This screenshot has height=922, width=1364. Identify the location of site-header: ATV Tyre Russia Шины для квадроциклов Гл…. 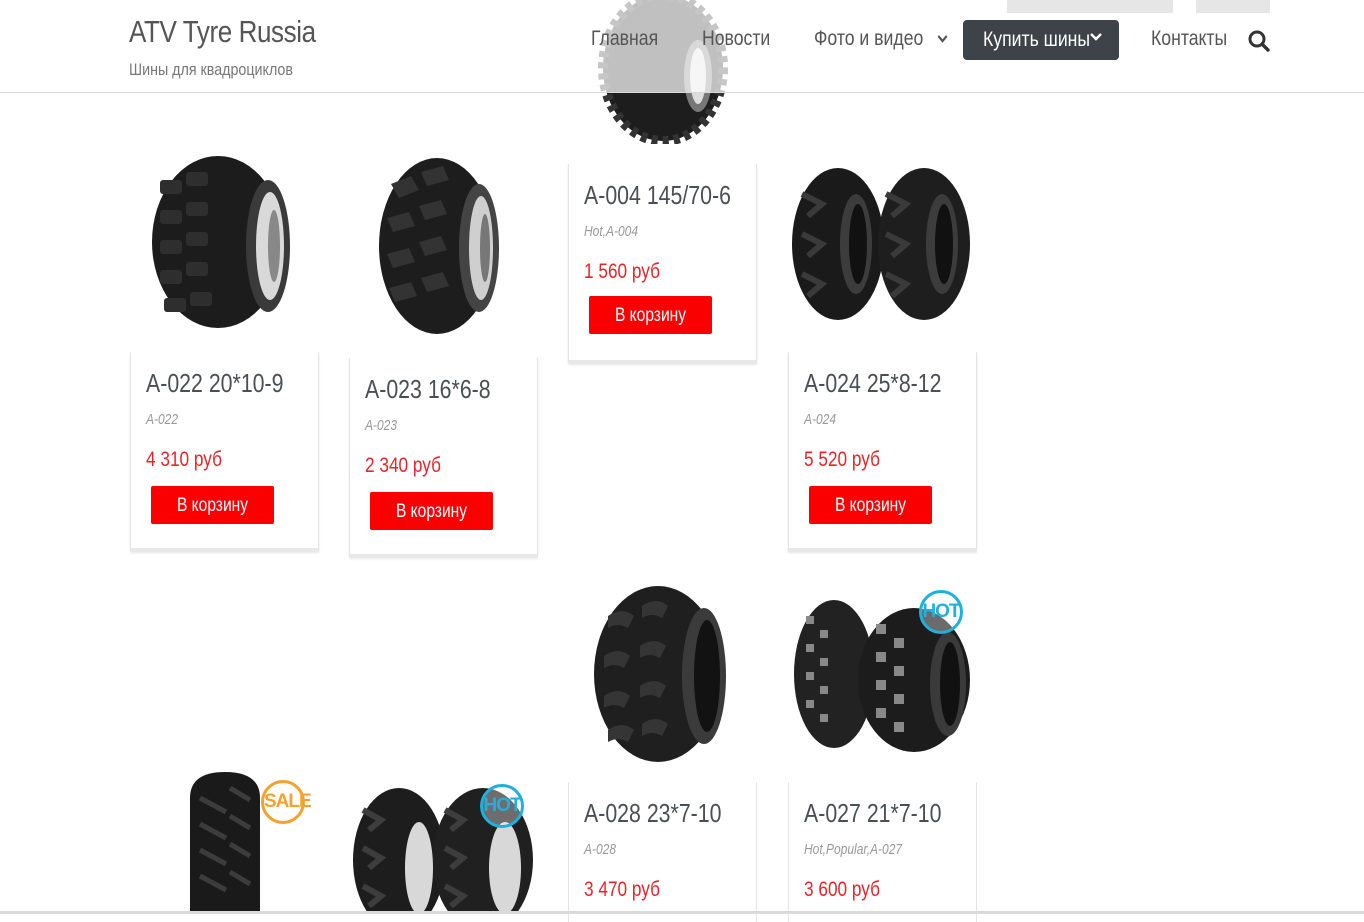
(682, 46).